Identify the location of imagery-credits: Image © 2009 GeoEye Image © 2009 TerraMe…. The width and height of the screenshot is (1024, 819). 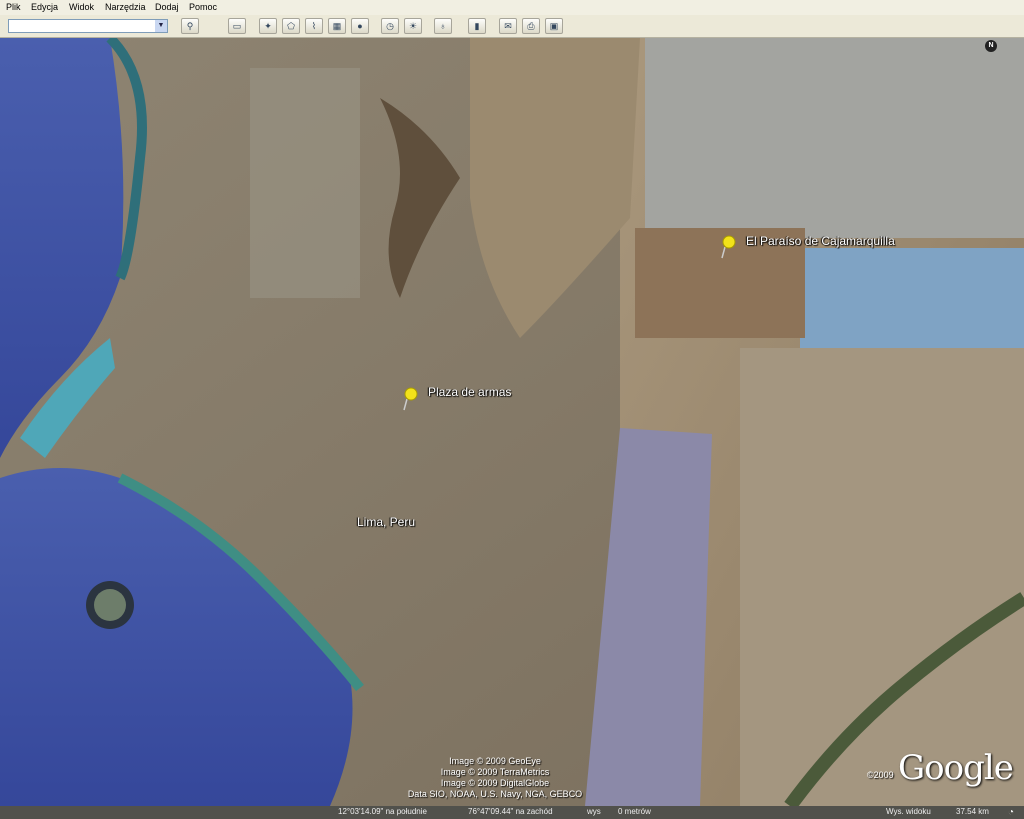
(495, 778).